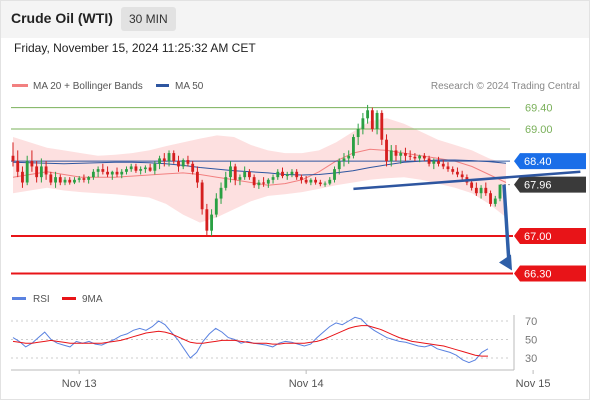 The image size is (590, 400). What do you see at coordinates (539, 130) in the screenshot?
I see `level-label: 69.00` at bounding box center [539, 130].